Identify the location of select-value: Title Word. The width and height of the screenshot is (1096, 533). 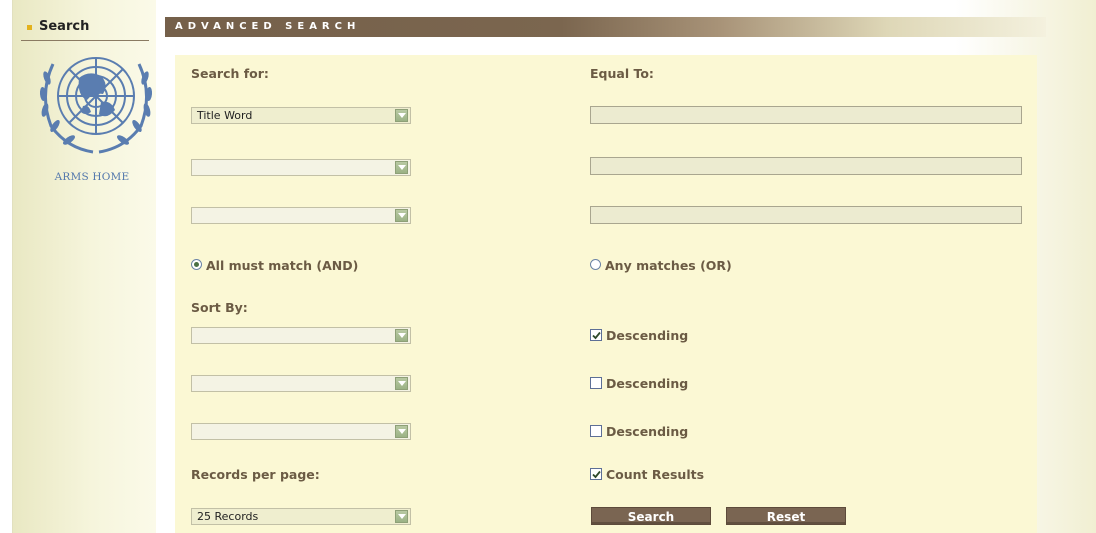
(225, 115).